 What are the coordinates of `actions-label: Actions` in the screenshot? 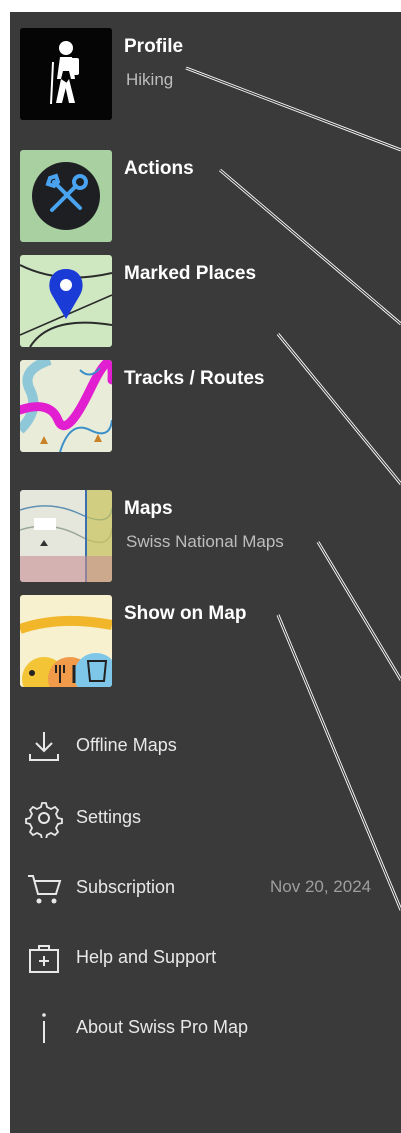 It's located at (159, 168).